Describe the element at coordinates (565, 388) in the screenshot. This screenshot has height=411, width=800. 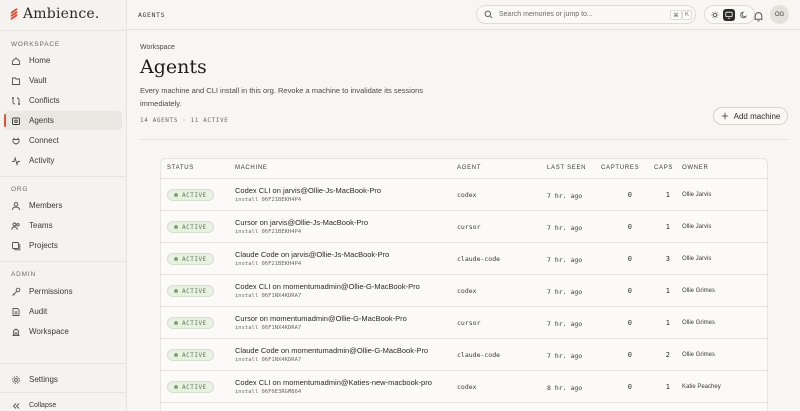
I see `last-seen: 8 hr. ago` at that location.